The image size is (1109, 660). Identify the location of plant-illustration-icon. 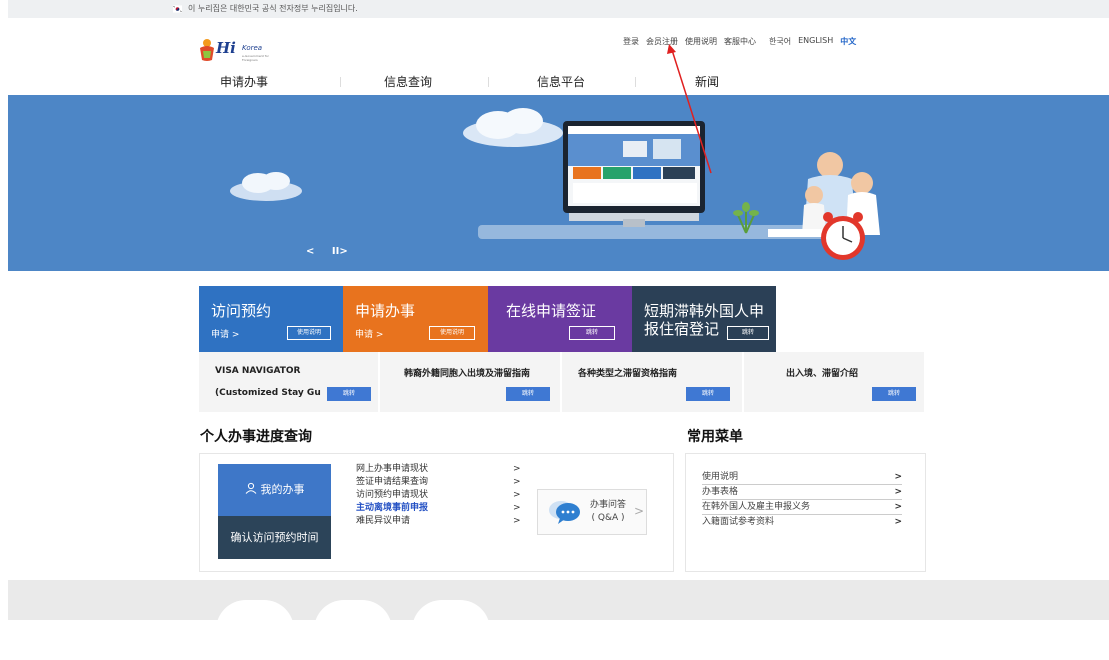
(746, 218).